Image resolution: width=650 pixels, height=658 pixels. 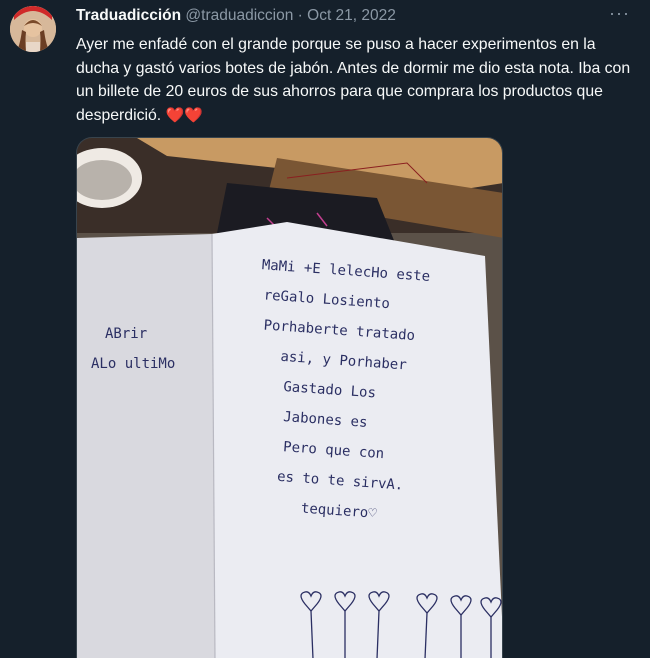 What do you see at coordinates (33, 29) in the screenshot?
I see `avatar` at bounding box center [33, 29].